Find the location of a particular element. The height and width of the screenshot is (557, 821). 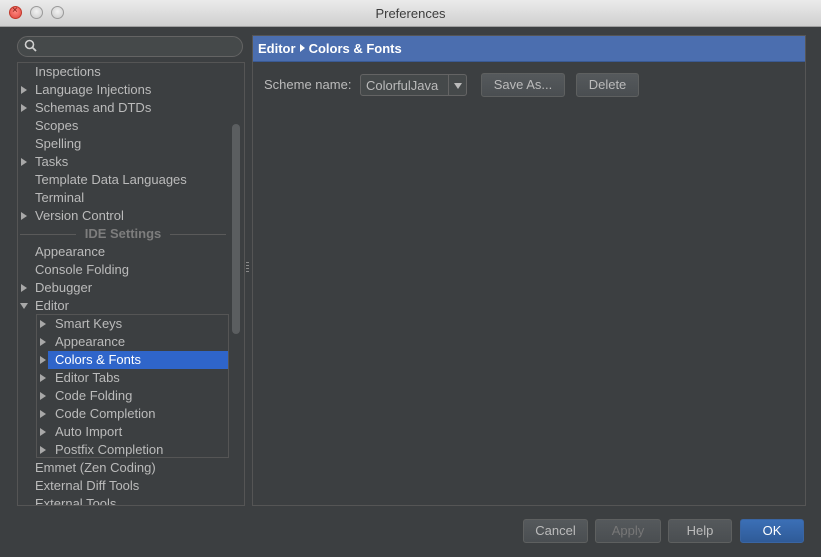

tree-item-emmet: Emmet (Zen Coding) is located at coordinates (95, 468).